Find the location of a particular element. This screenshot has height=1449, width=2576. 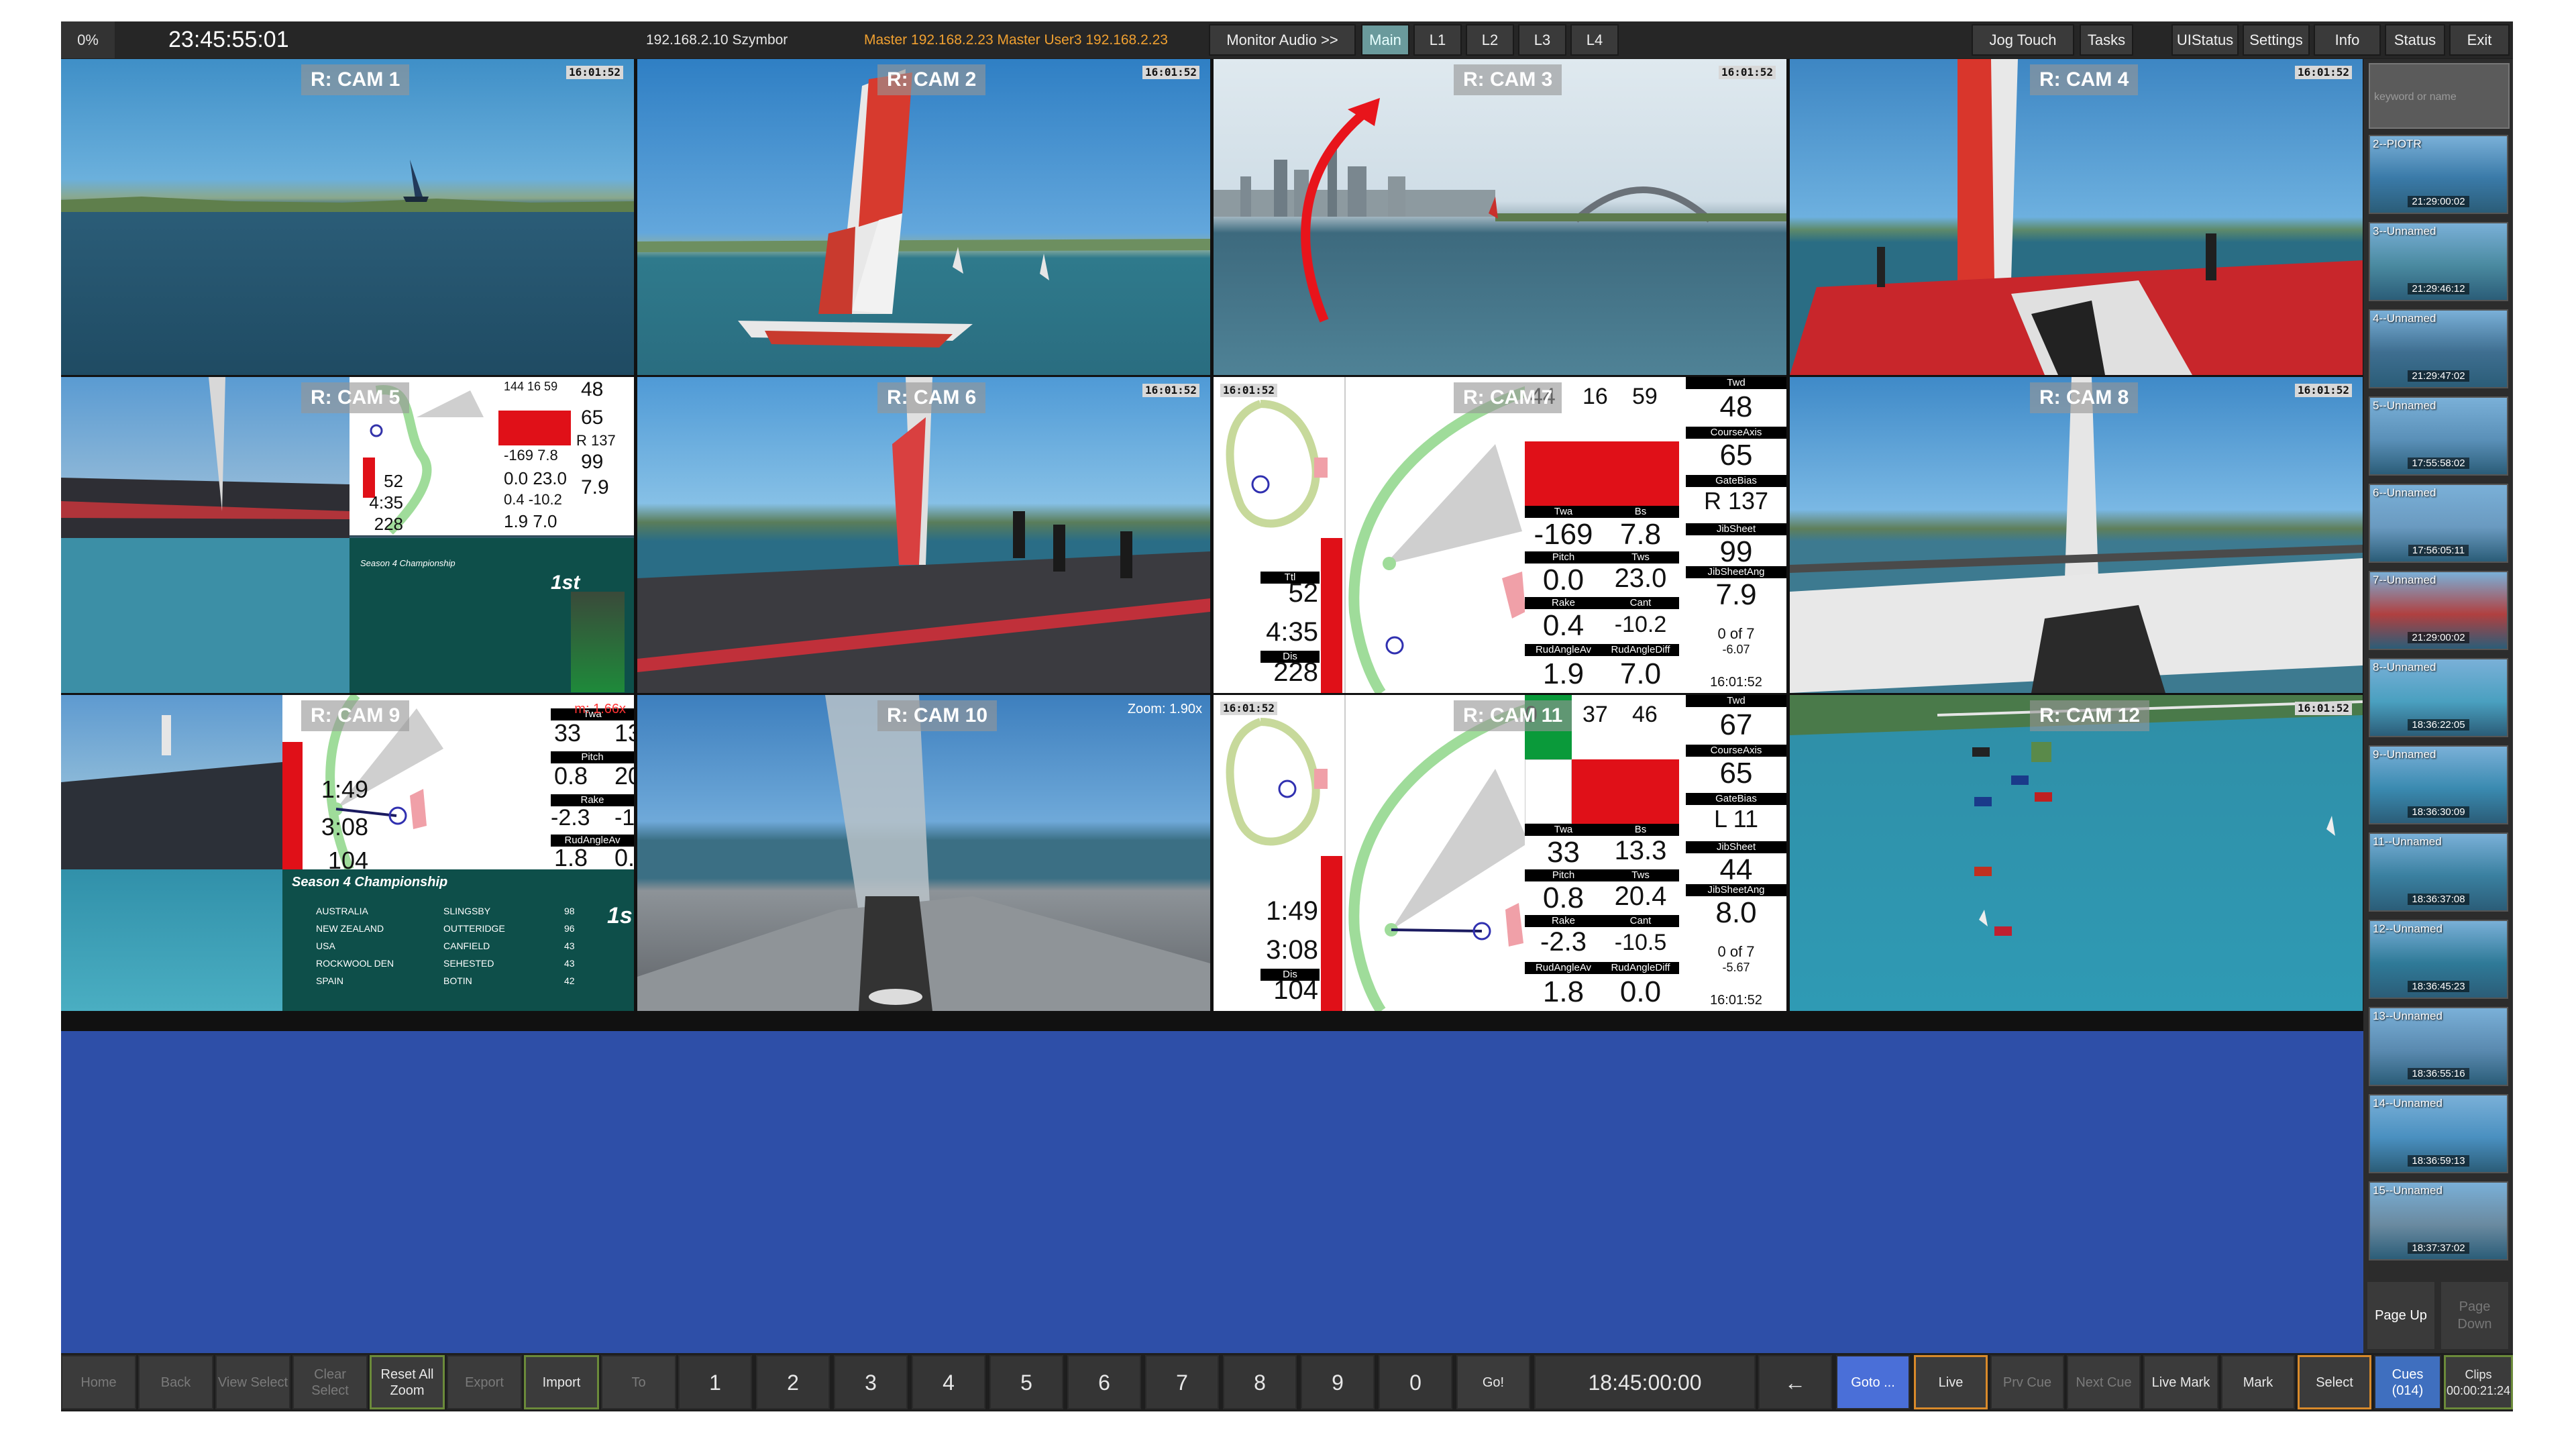

clip-thumbnail: 7--Unnamed 21:29:00:02 is located at coordinates (2438, 610).